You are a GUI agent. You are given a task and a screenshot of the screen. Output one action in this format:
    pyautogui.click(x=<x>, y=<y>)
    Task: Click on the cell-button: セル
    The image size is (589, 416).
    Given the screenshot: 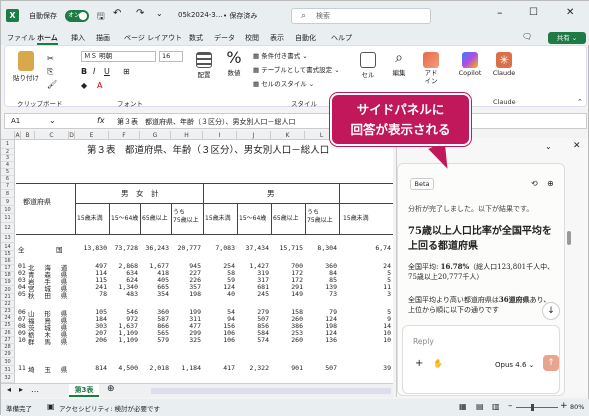 What is the action you would take?
    pyautogui.click(x=368, y=65)
    